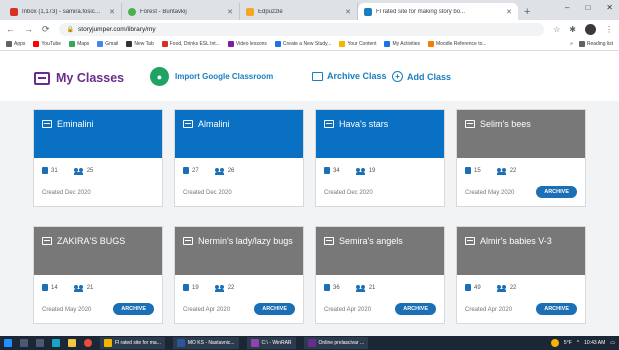 This screenshot has height=350, width=619. I want to click on class-card-header: Almalini, so click(239, 134).